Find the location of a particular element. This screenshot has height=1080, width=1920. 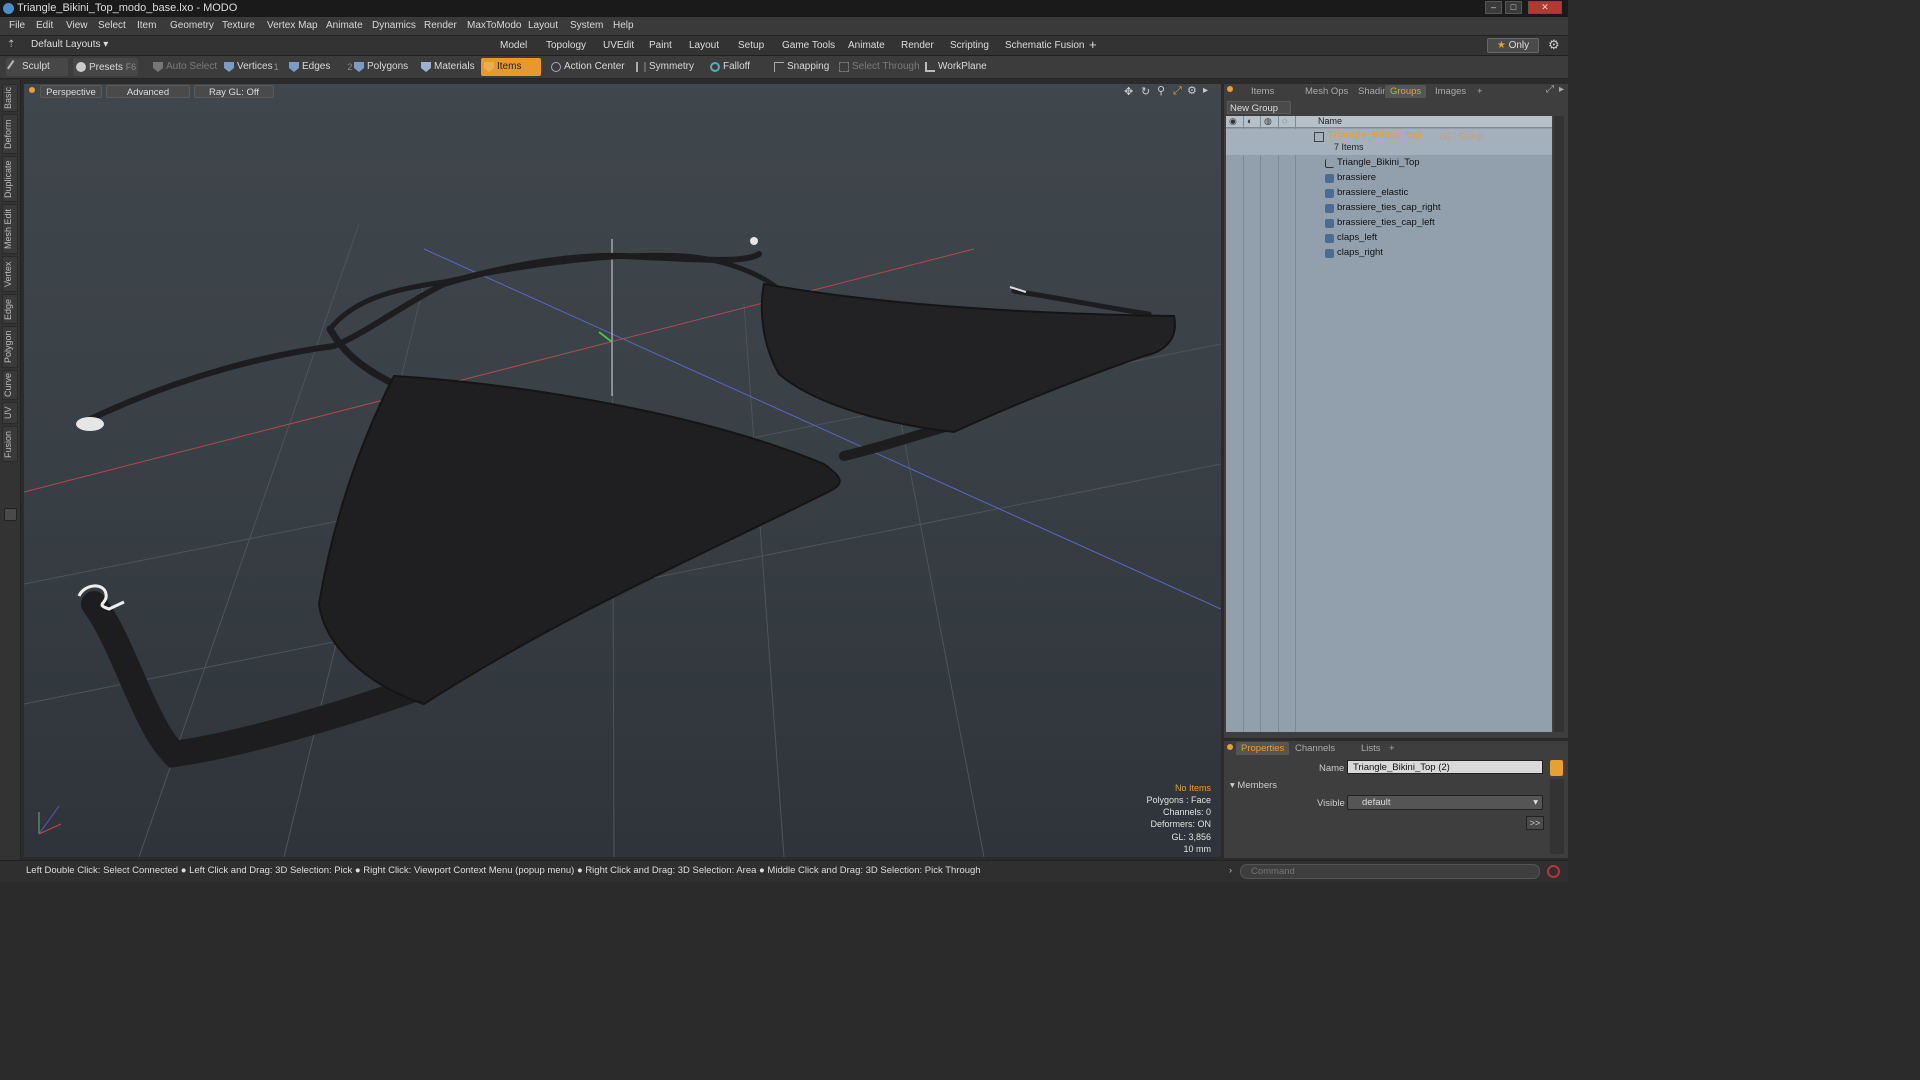

select-icon: ◌ is located at coordinates (1284, 121).